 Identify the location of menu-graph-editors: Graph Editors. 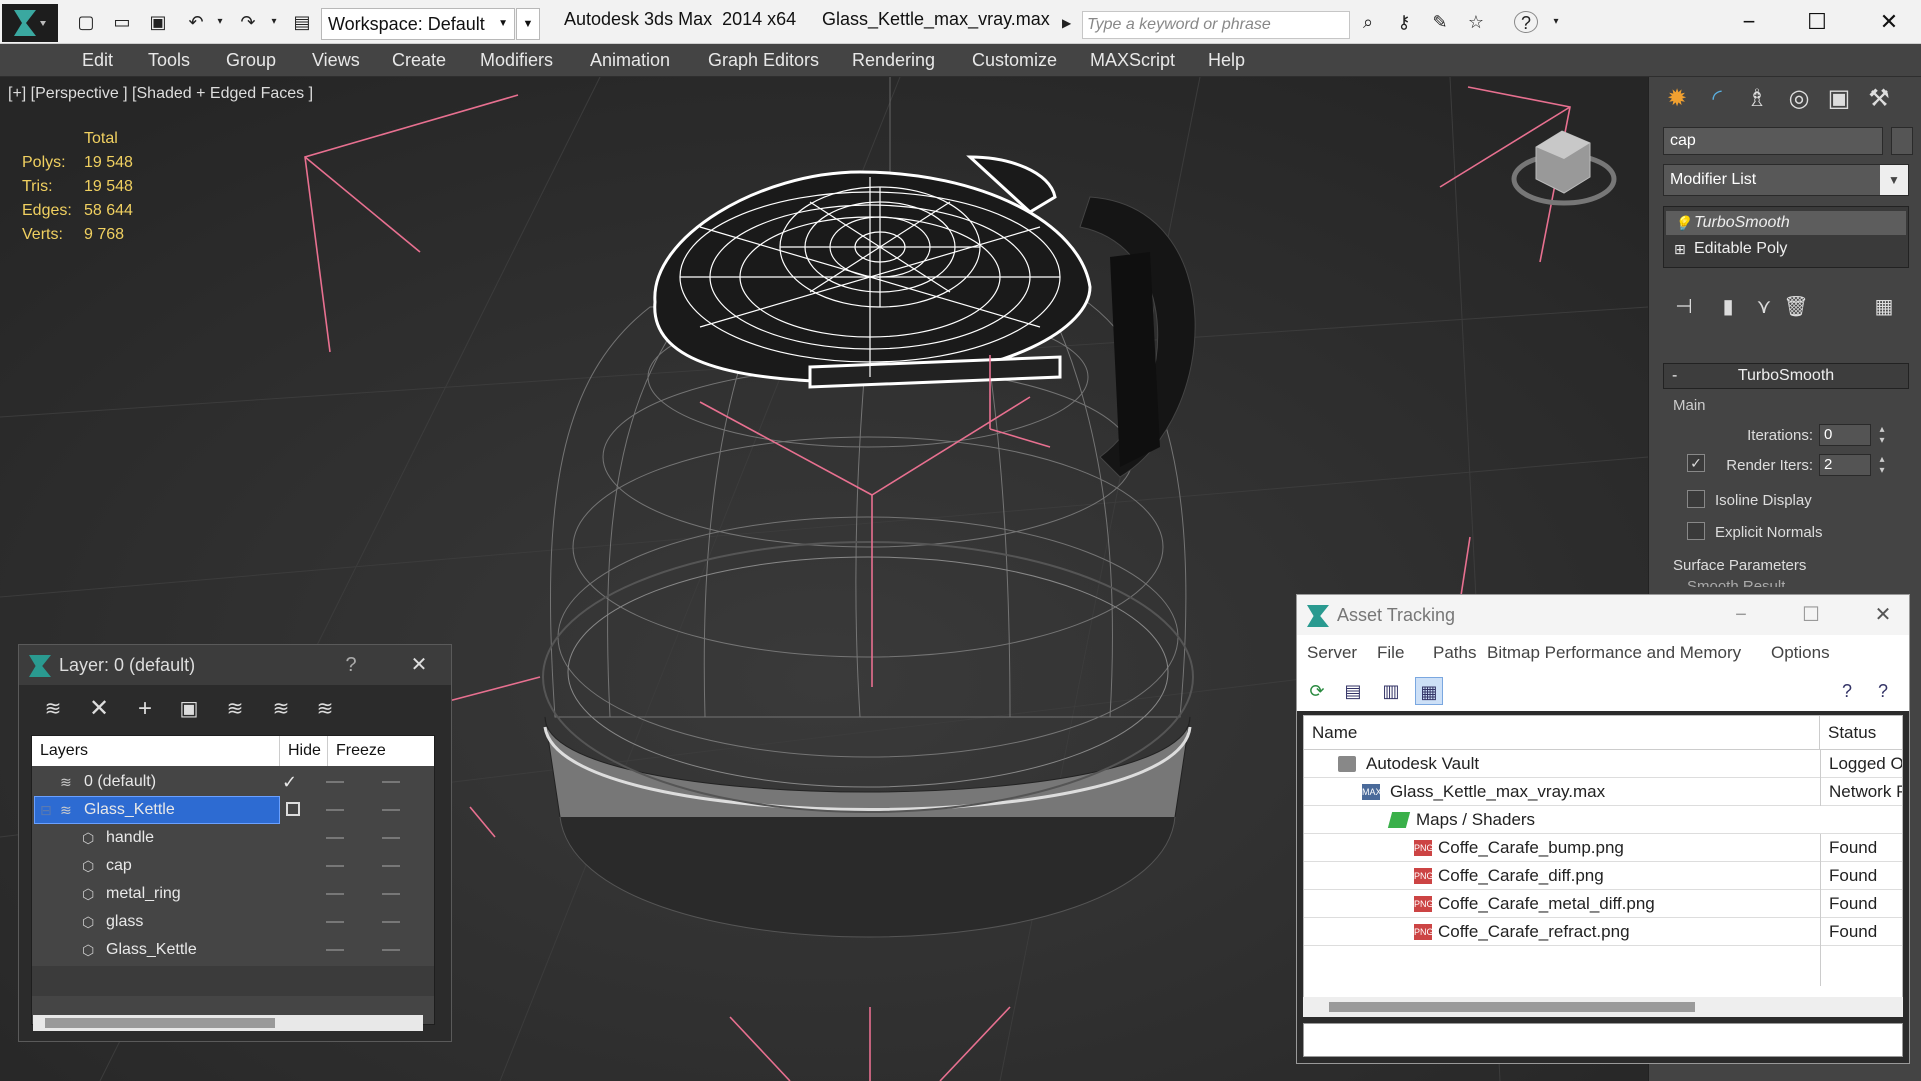
(763, 60).